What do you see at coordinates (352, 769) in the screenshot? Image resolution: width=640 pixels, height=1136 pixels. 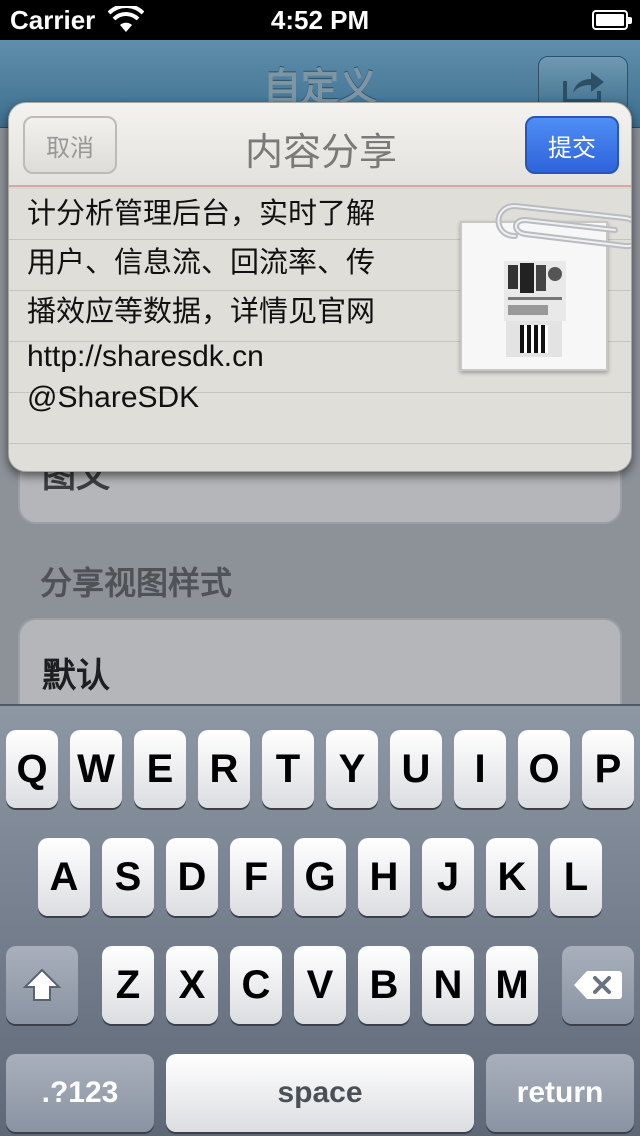 I see `key-y: Y` at bounding box center [352, 769].